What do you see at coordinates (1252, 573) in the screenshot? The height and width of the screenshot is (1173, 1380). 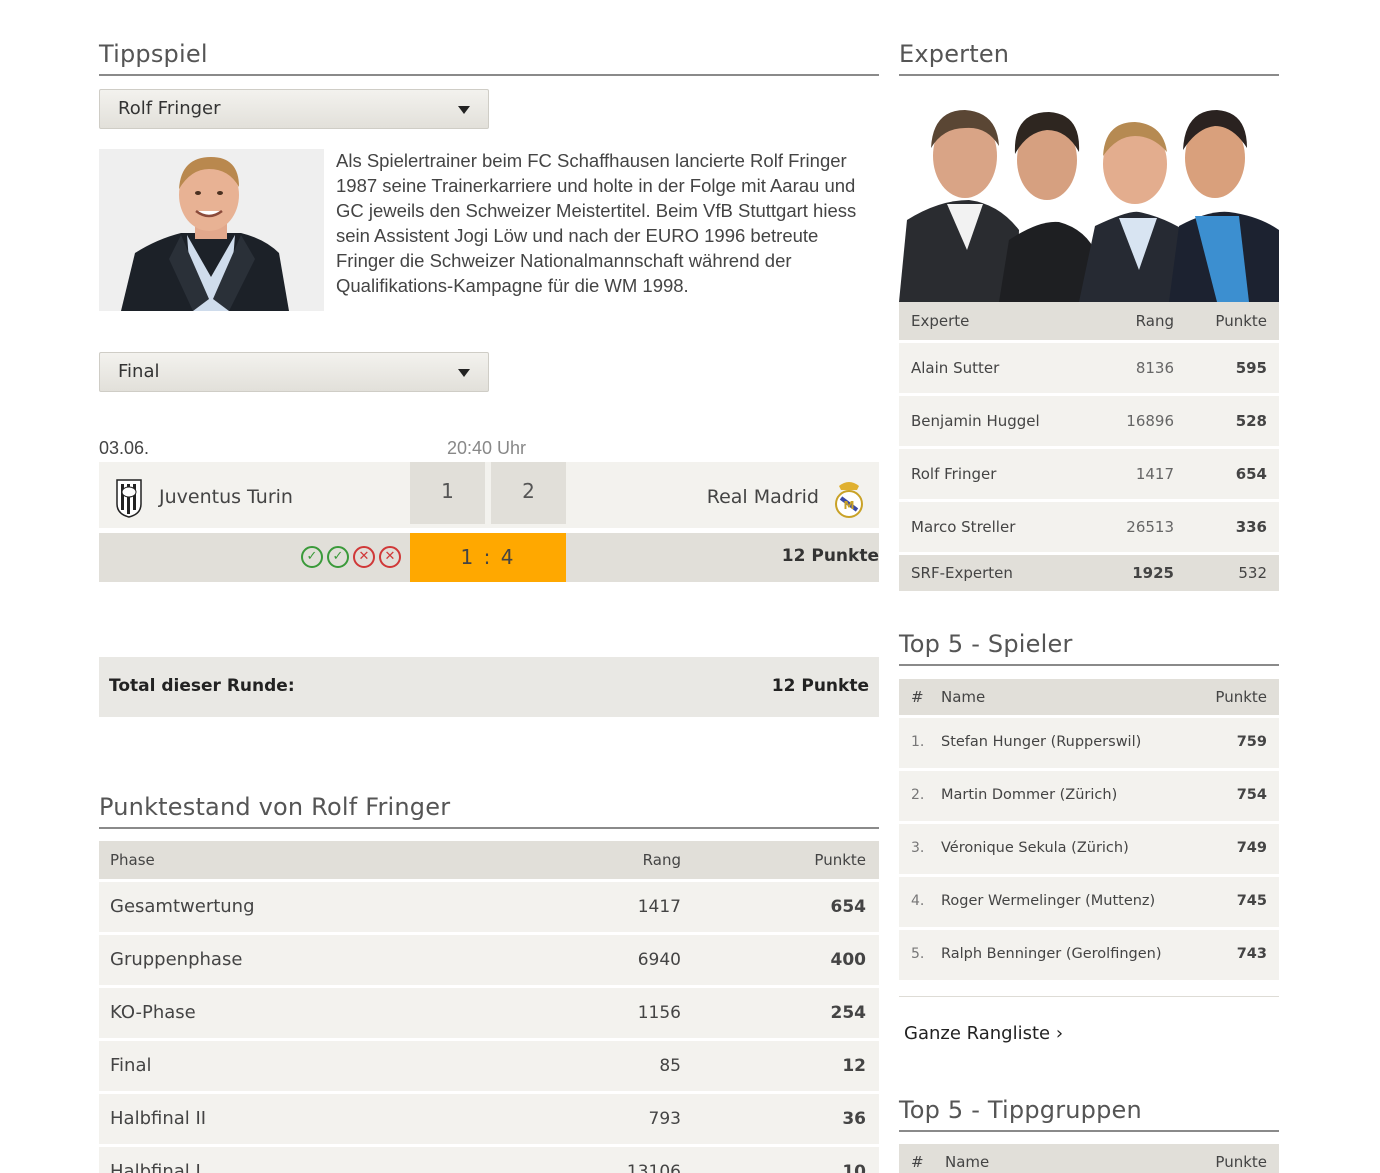 I see `summary-punkte: 532` at bounding box center [1252, 573].